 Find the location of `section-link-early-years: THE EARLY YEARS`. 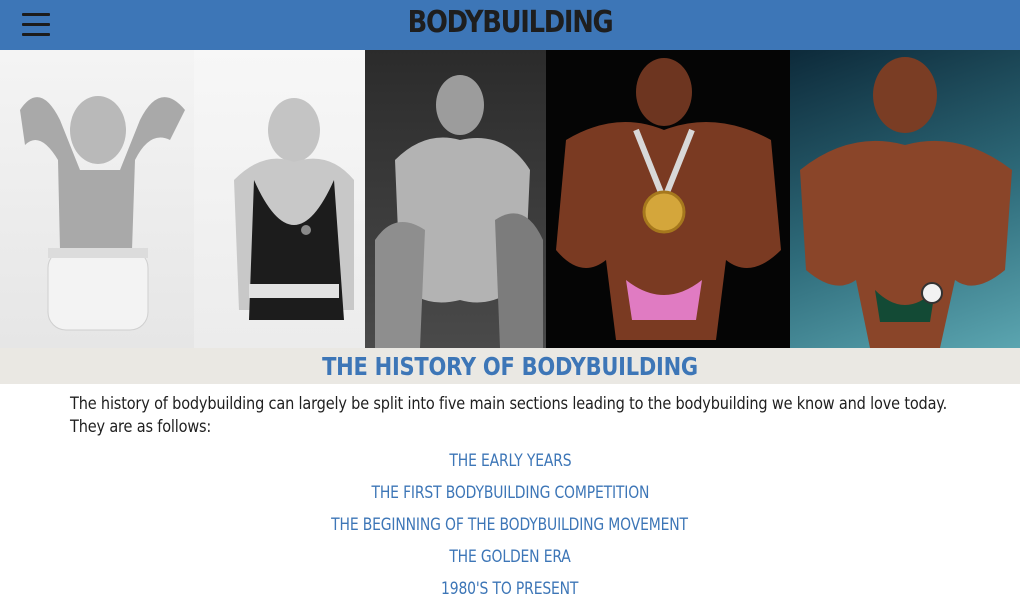

section-link-early-years: THE EARLY YEARS is located at coordinates (510, 461).